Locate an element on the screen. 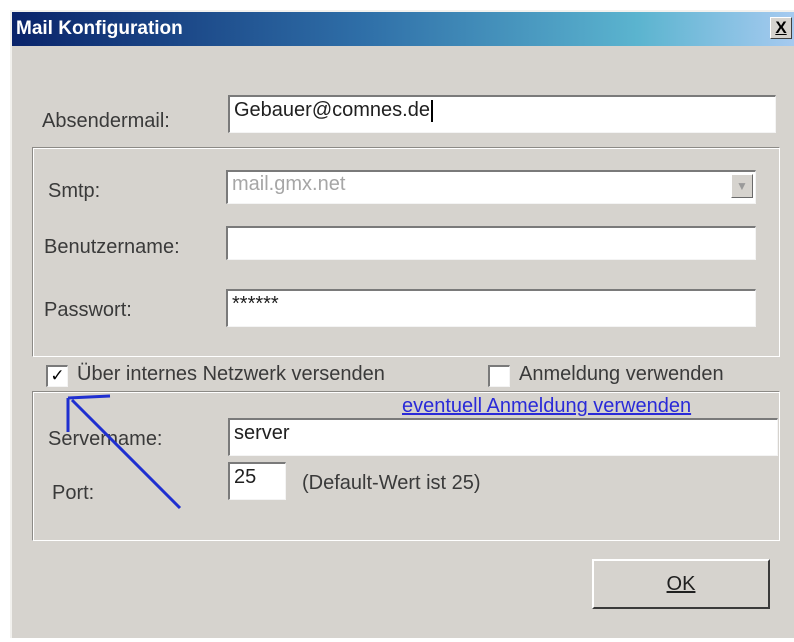 The image size is (794, 642). ok-button: OK is located at coordinates (681, 584).